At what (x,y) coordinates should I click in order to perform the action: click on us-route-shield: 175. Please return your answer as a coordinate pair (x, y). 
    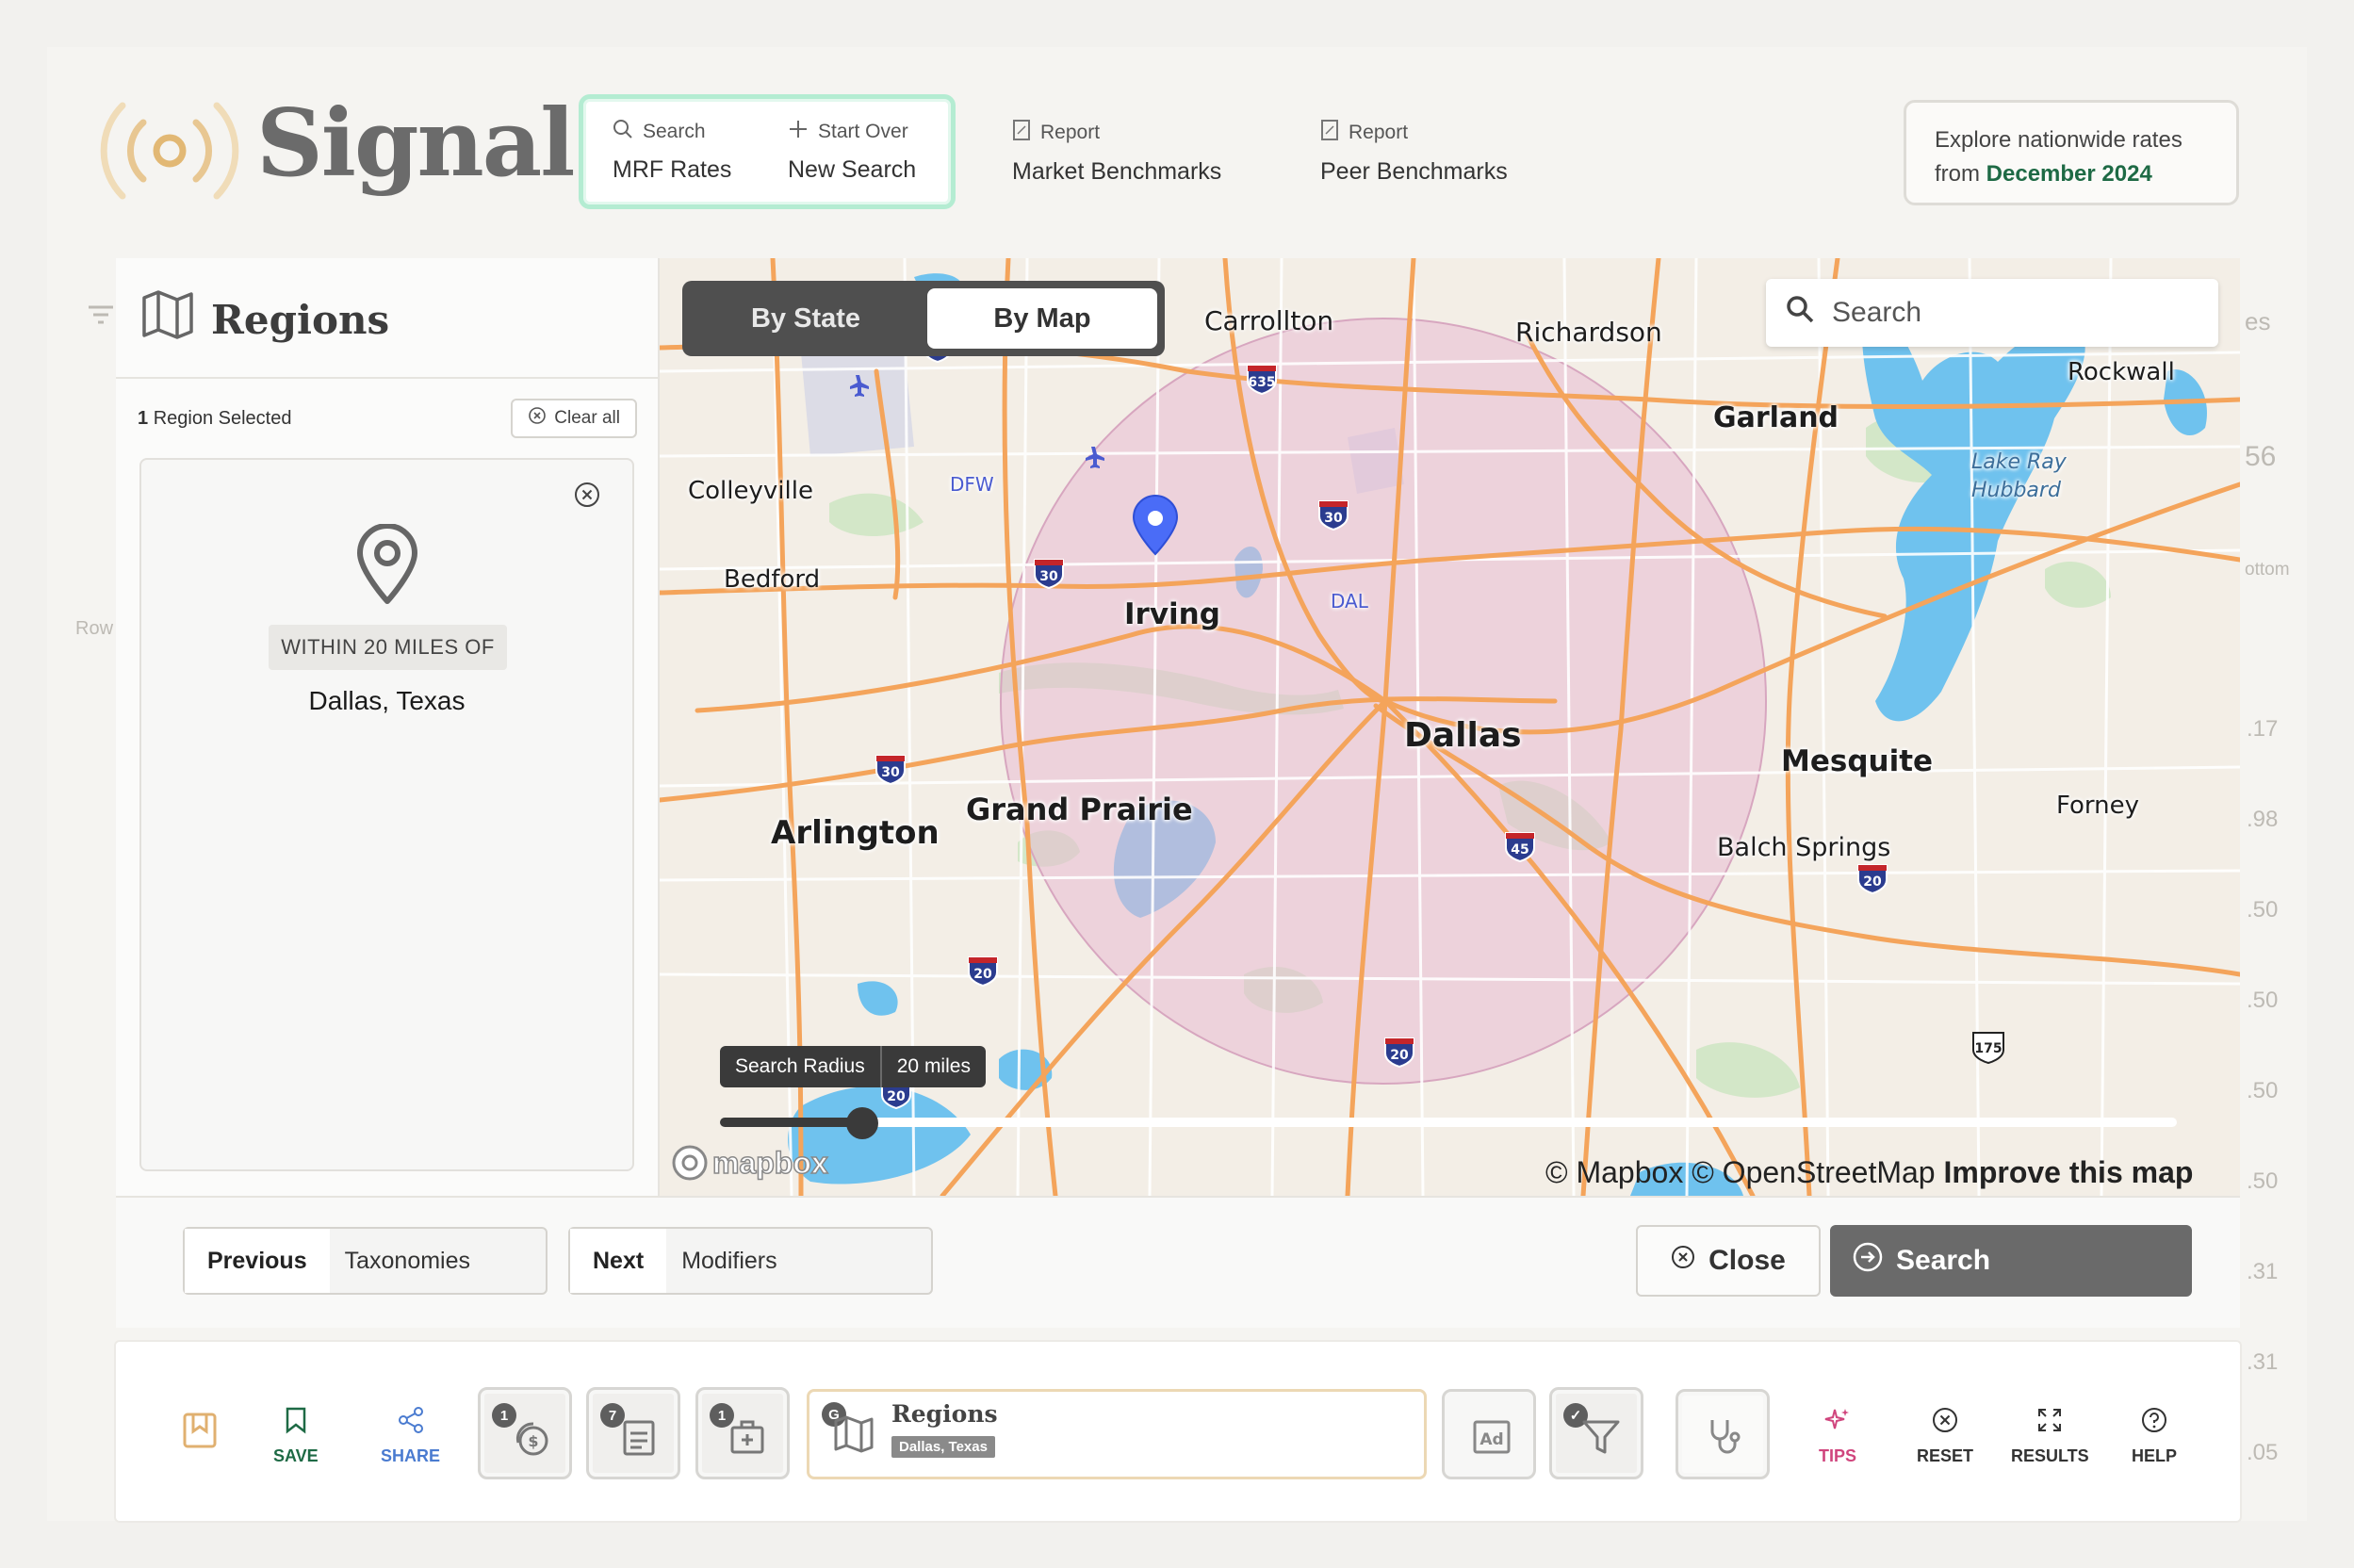
    Looking at the image, I should click on (1988, 1048).